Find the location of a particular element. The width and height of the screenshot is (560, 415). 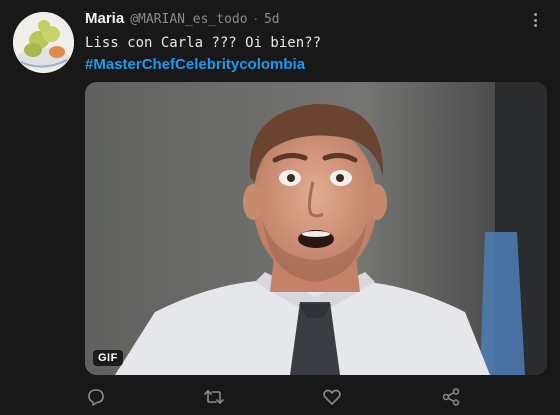

tweet-header: Maria @MARIAN_es_todo · 5d is located at coordinates (182, 20).